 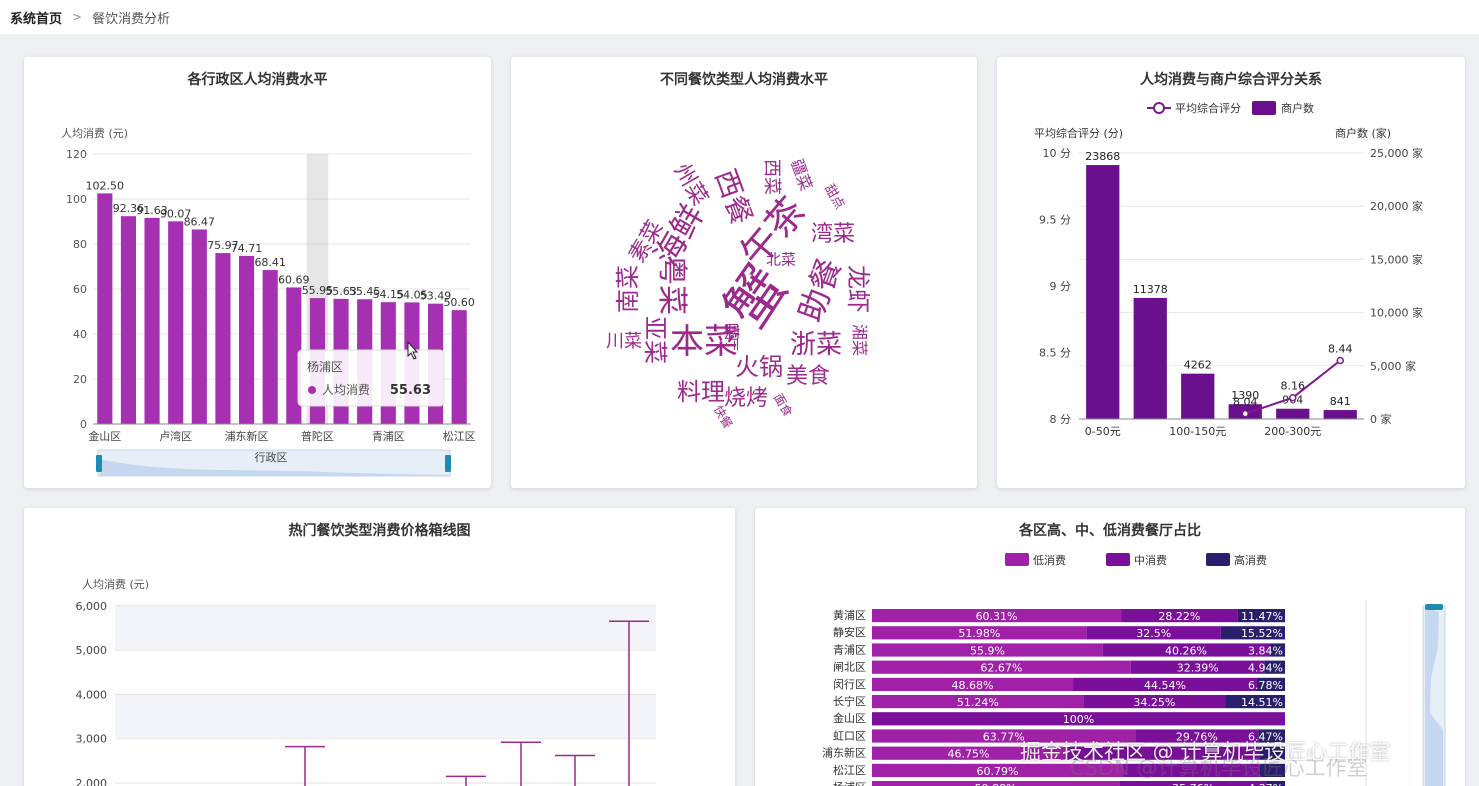 I want to click on breadcrumb-home: 系统首页, so click(x=36, y=17).